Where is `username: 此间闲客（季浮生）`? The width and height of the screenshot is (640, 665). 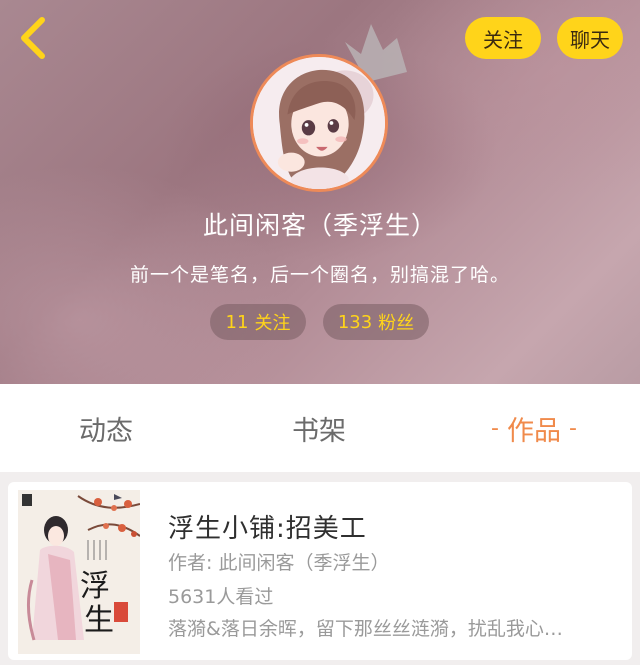 username: 此间闲客（季浮生） is located at coordinates (319, 225).